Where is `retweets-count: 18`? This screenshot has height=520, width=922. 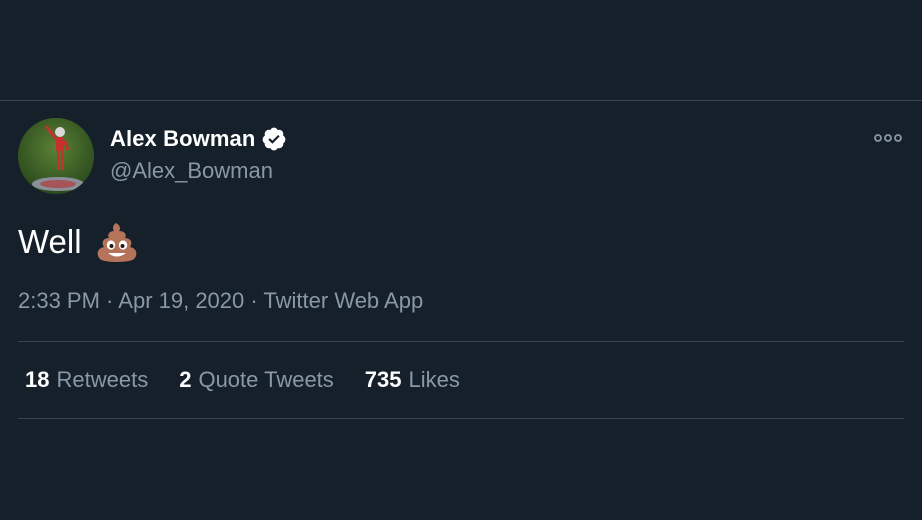 retweets-count: 18 is located at coordinates (37, 379).